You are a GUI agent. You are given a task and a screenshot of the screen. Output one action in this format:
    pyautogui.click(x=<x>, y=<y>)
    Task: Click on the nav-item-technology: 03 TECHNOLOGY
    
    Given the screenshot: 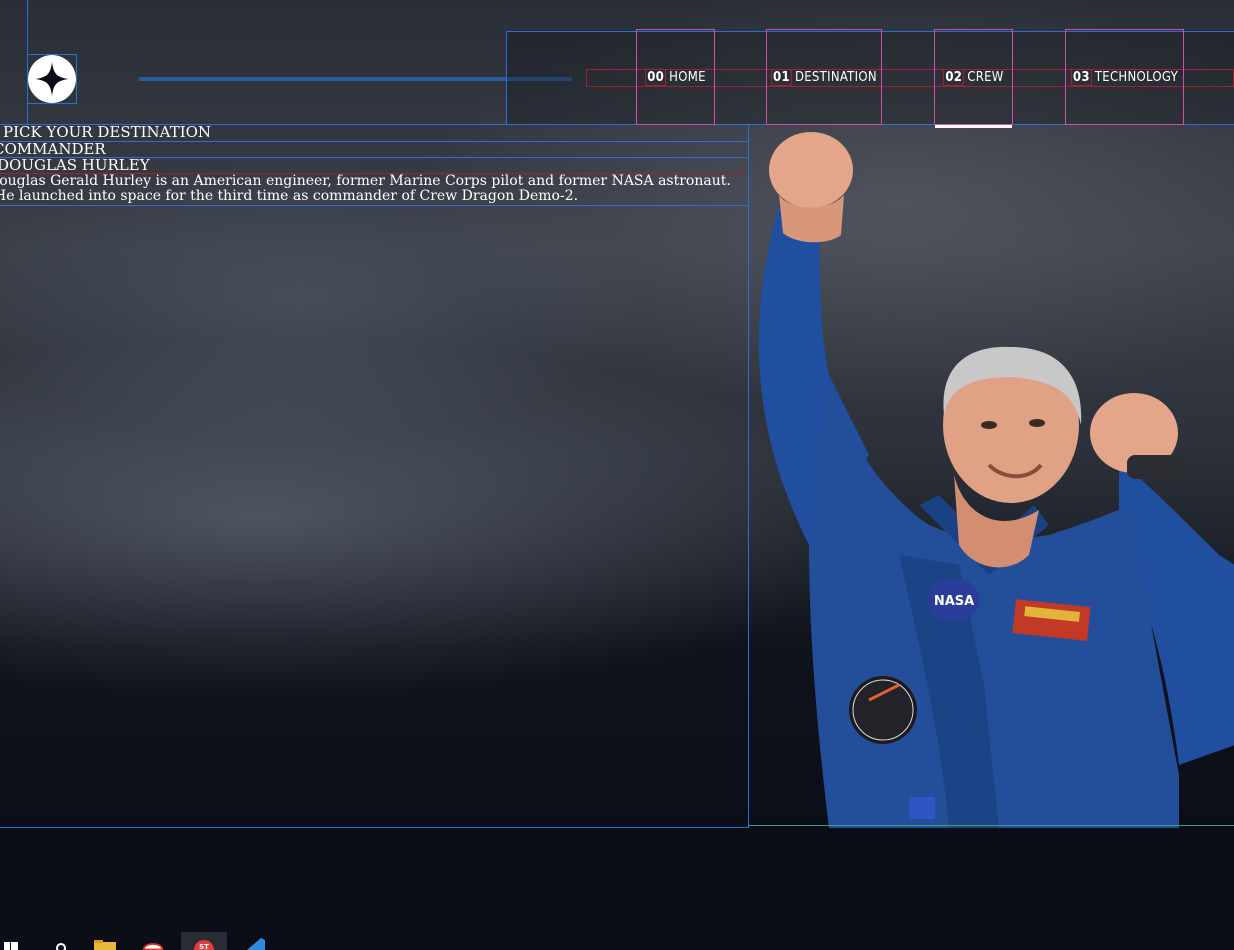 What is the action you would take?
    pyautogui.click(x=1124, y=77)
    